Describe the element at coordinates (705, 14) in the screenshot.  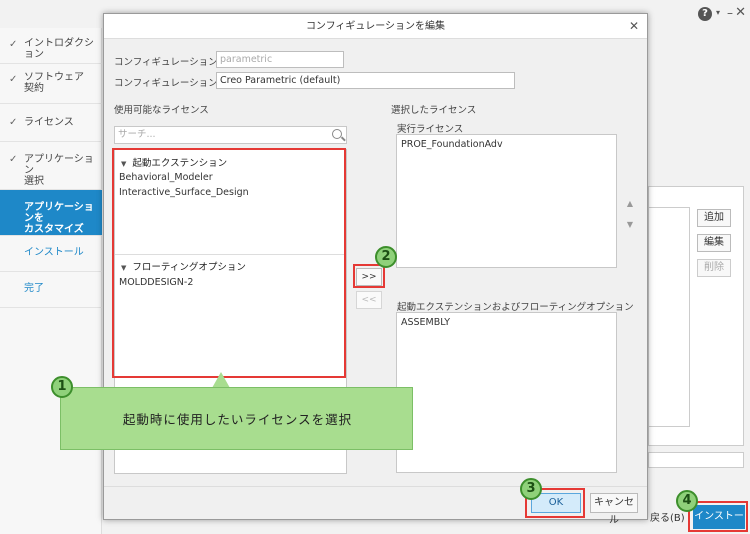
I see `help-icon: ?` at that location.